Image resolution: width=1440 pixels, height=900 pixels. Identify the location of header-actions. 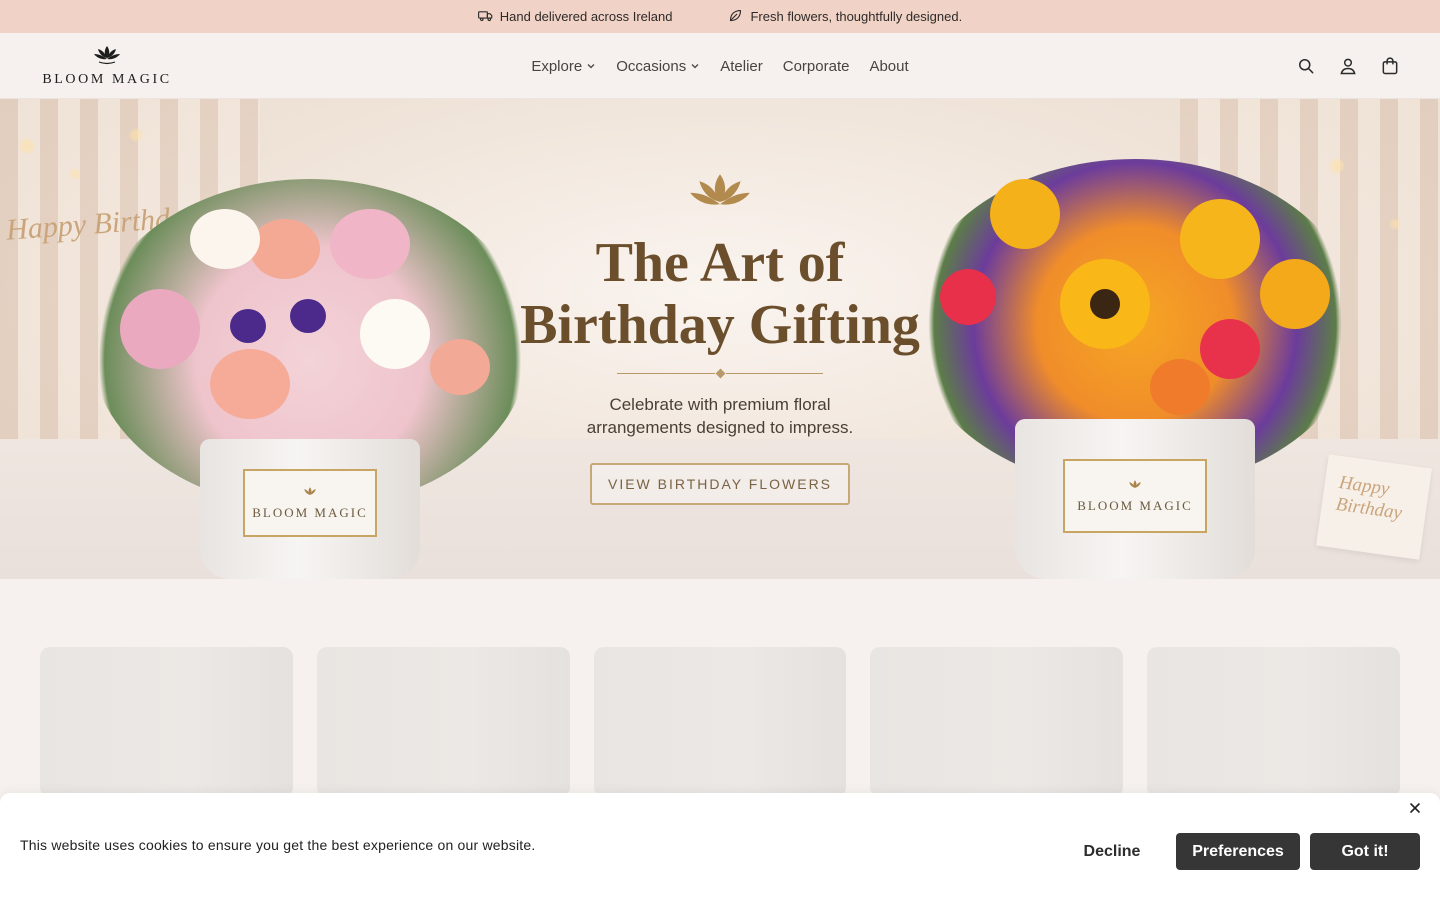
(1348, 66).